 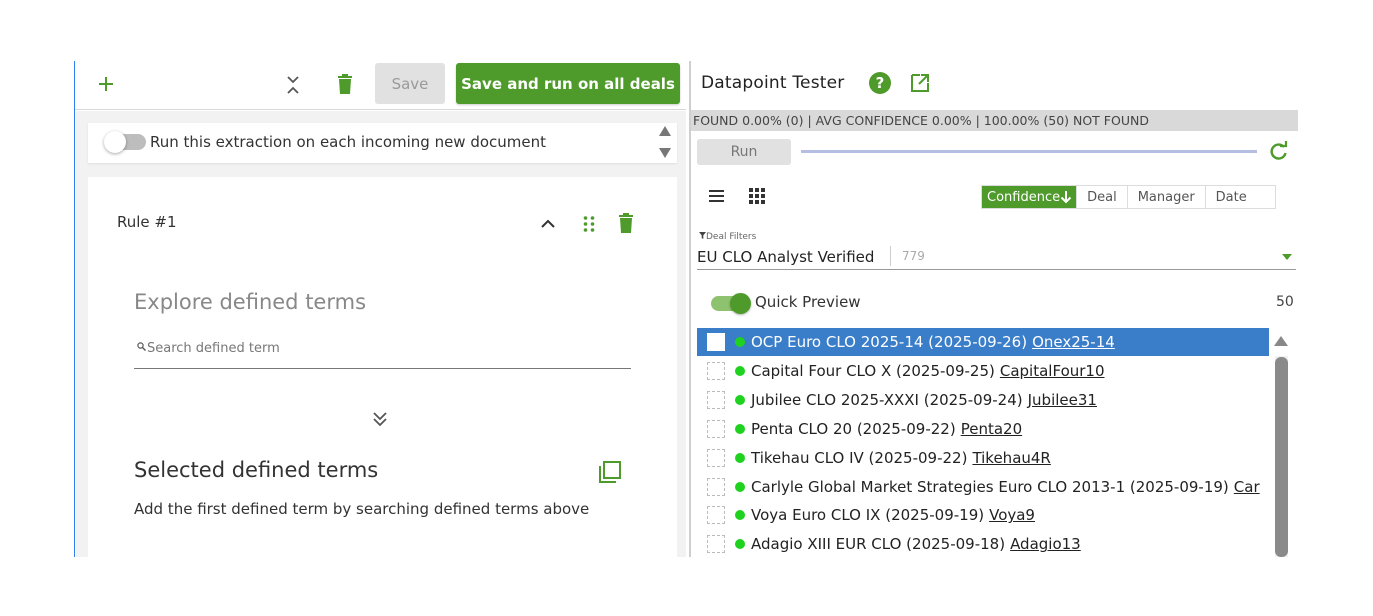 I want to click on deal-name: OCP Euro CLO 2025-14 (2025-09-26), so click(x=889, y=342).